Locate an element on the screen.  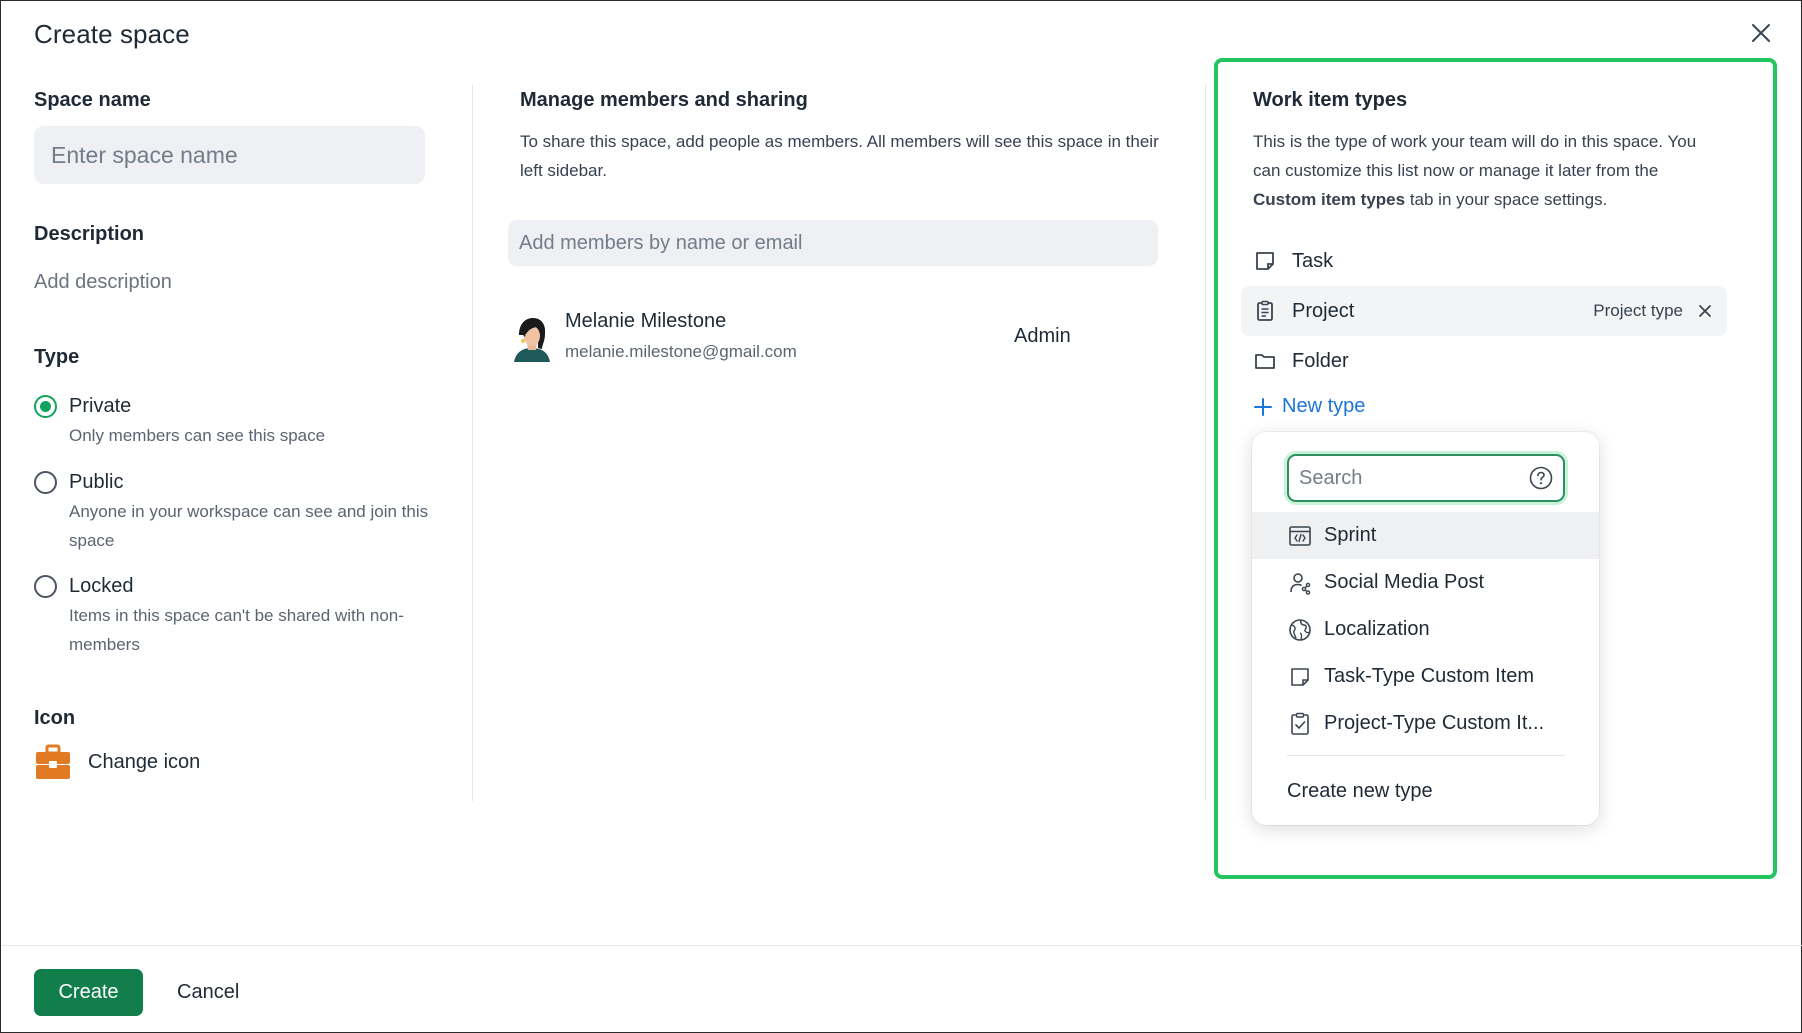
type-row-task: Task is located at coordinates (1484, 261).